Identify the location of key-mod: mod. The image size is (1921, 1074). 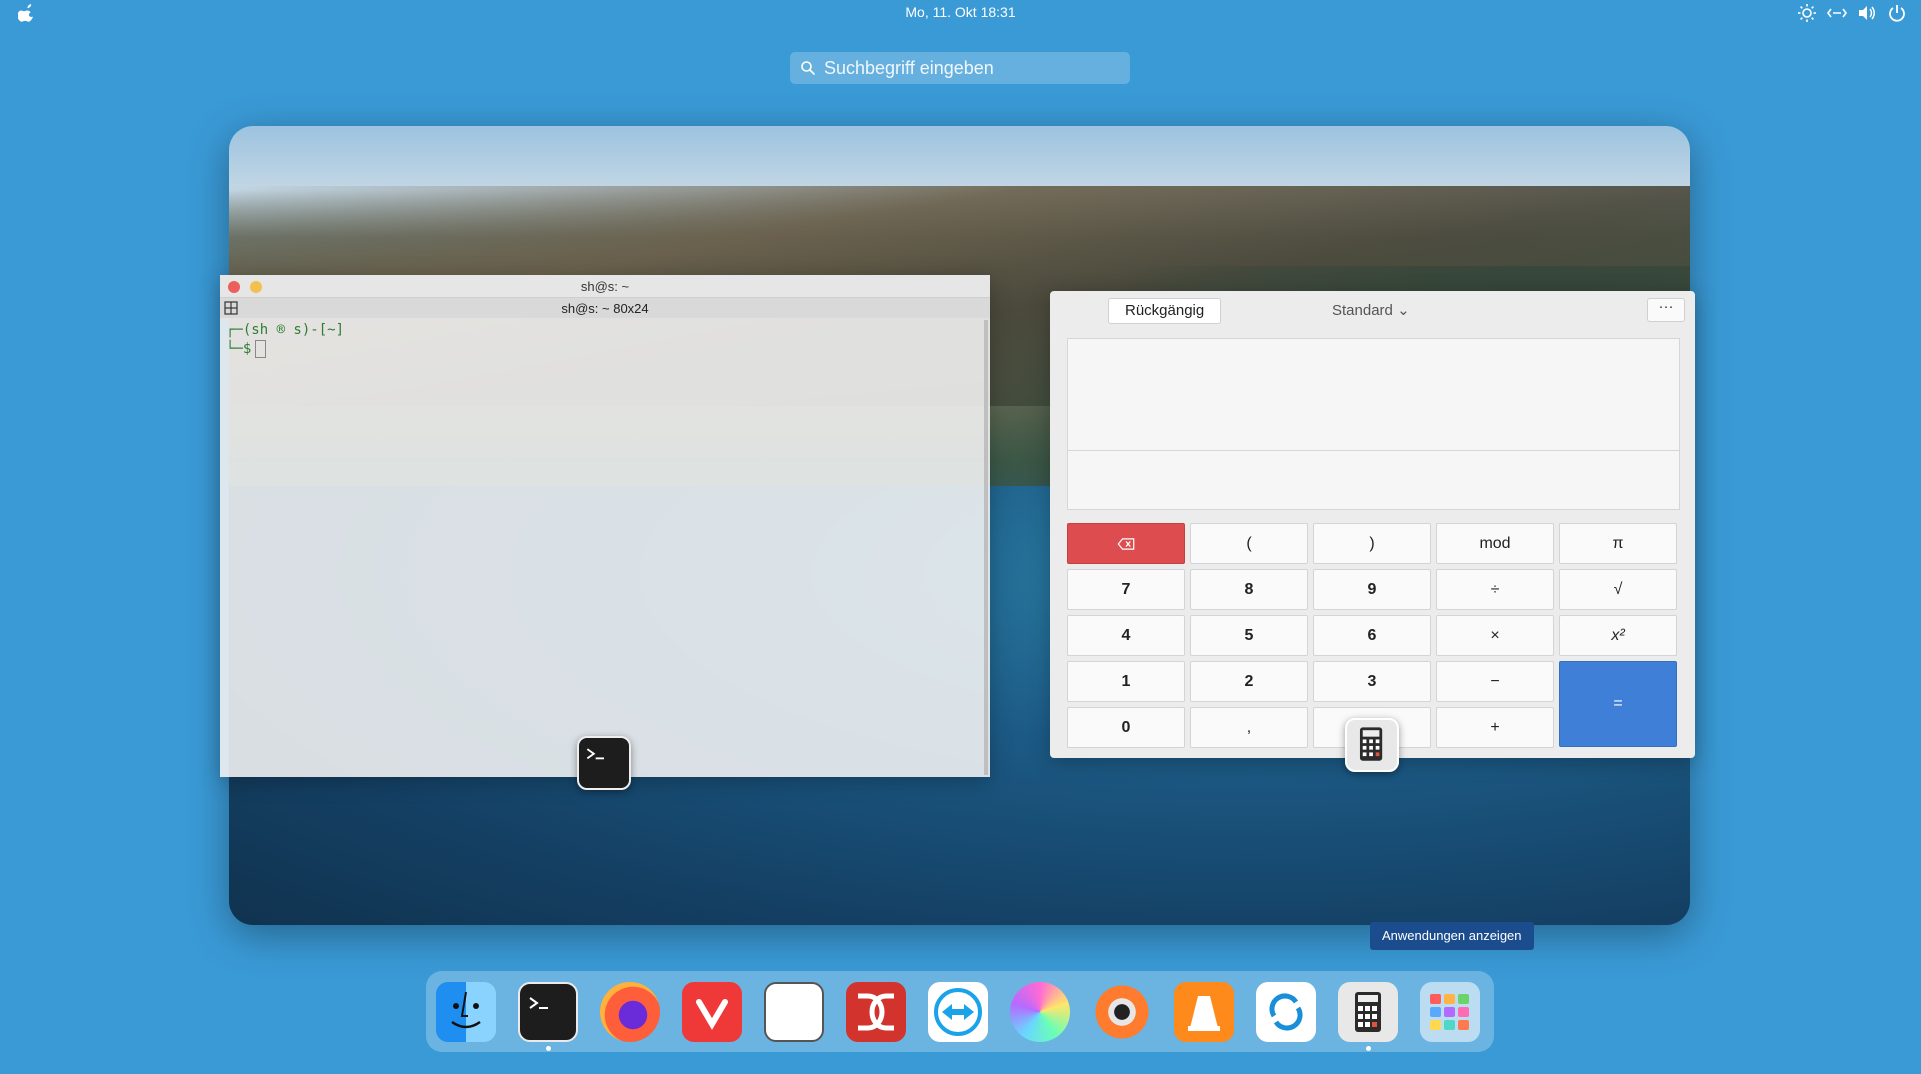
(1495, 543).